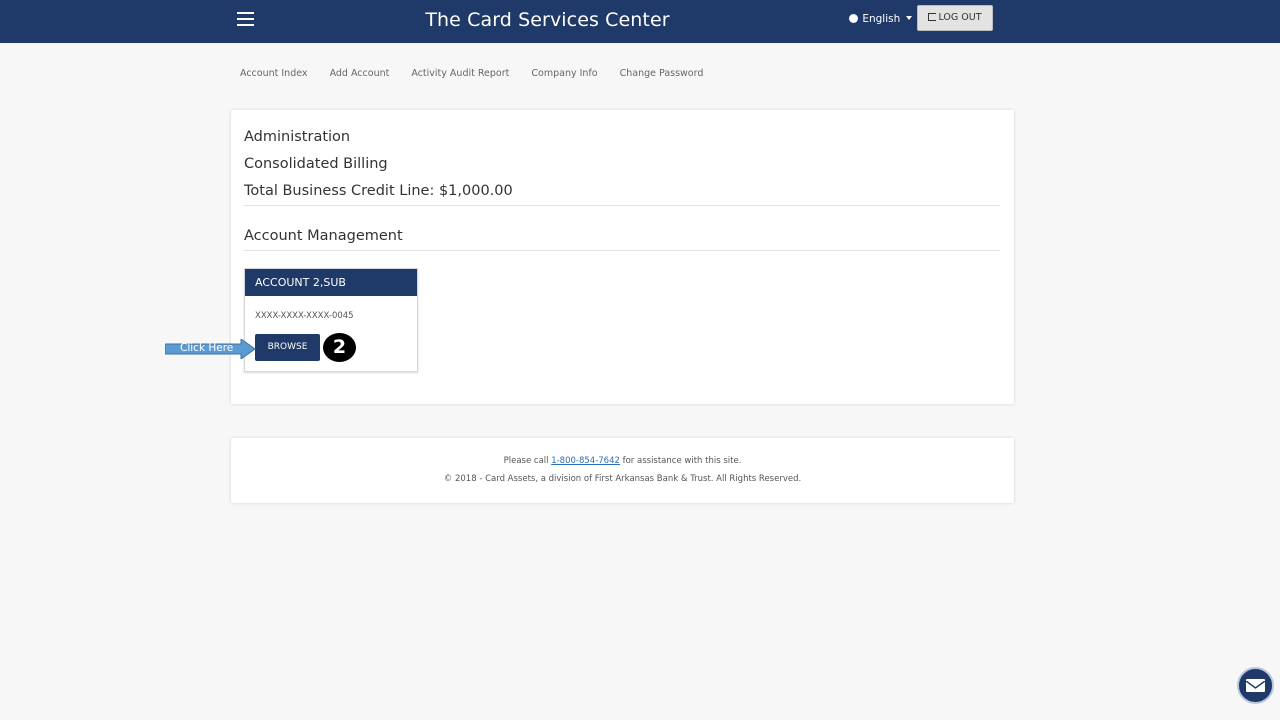 The image size is (1280, 720). What do you see at coordinates (640, 21) in the screenshot?
I see `top-navbar: The Card Services Center English LOG OUT` at bounding box center [640, 21].